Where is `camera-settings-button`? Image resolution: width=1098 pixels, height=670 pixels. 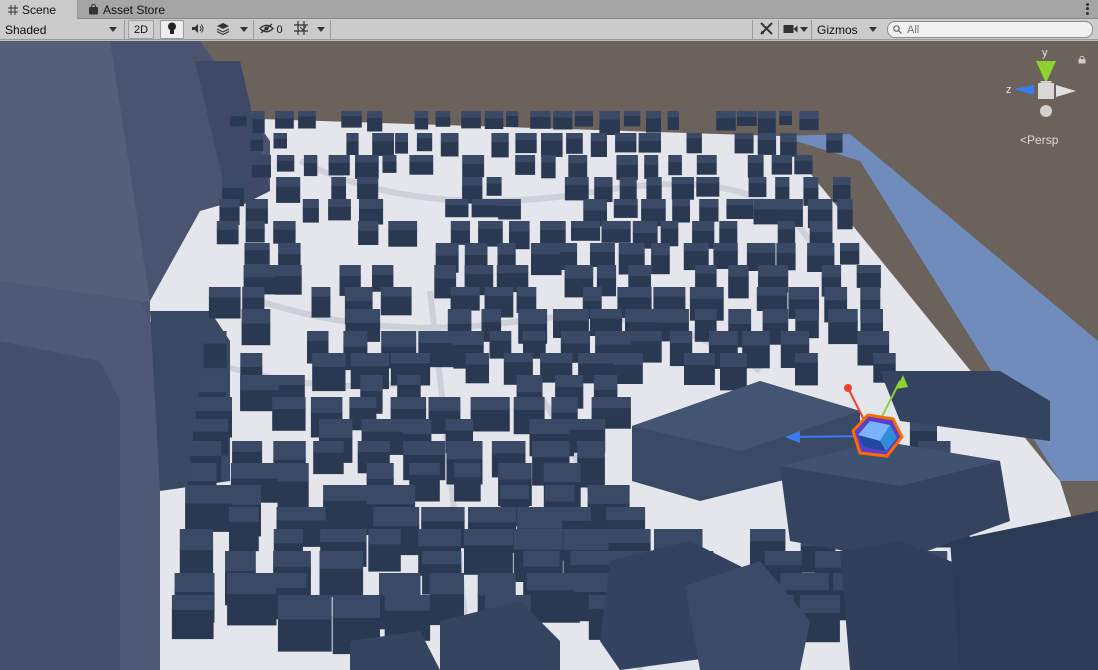 camera-settings-button is located at coordinates (795, 29).